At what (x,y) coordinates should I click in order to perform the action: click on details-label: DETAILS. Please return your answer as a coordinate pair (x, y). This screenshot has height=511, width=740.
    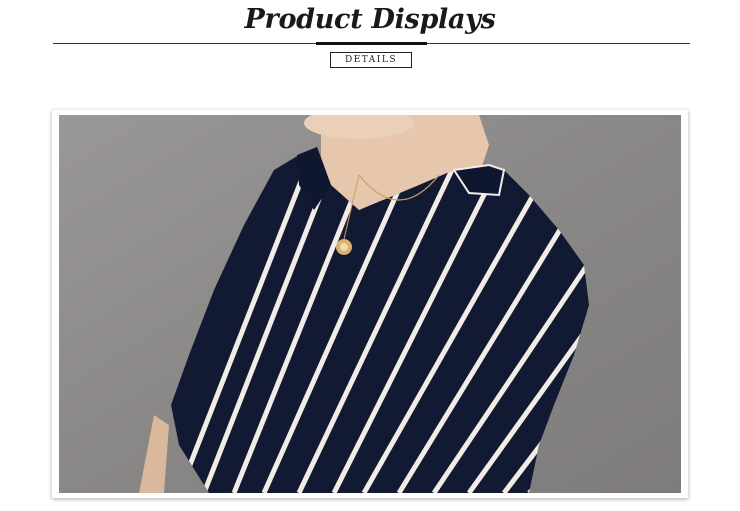
    Looking at the image, I should click on (371, 60).